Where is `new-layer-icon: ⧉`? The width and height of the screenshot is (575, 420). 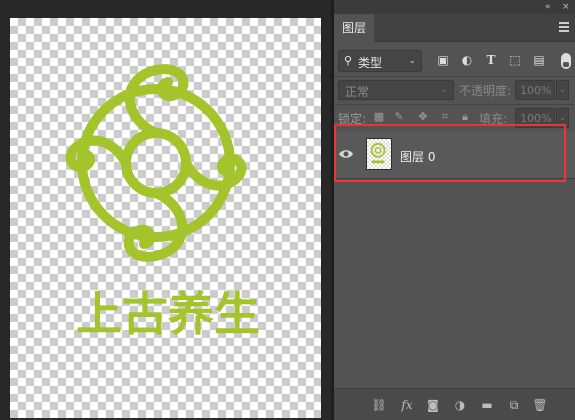
new-layer-icon: ⧉ is located at coordinates (514, 405).